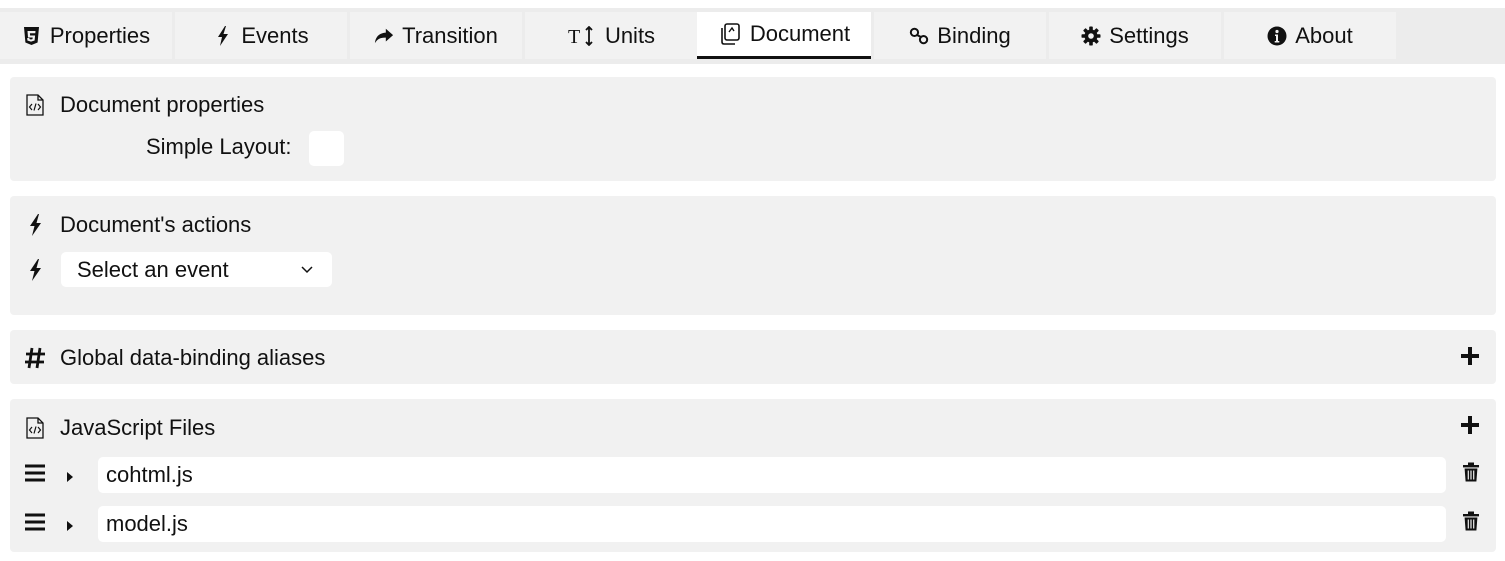 Image resolution: width=1505 pixels, height=561 pixels. Describe the element at coordinates (1471, 426) in the screenshot. I see `add-file-button` at that location.